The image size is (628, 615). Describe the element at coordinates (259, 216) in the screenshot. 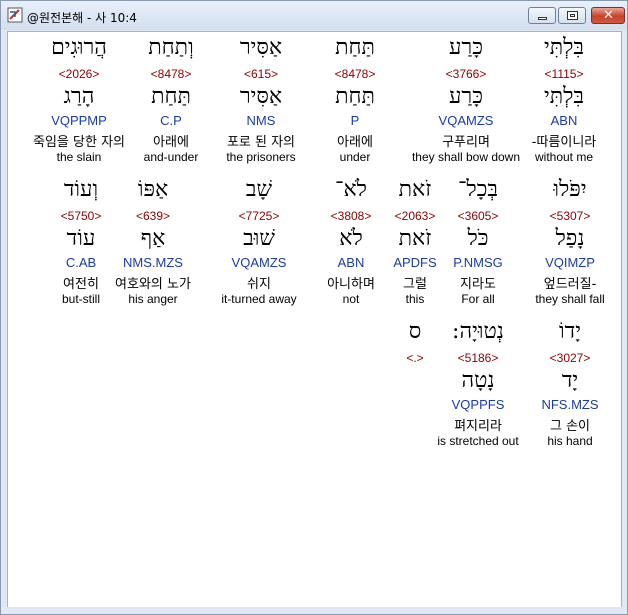

I see `strong-number: <7725>` at that location.